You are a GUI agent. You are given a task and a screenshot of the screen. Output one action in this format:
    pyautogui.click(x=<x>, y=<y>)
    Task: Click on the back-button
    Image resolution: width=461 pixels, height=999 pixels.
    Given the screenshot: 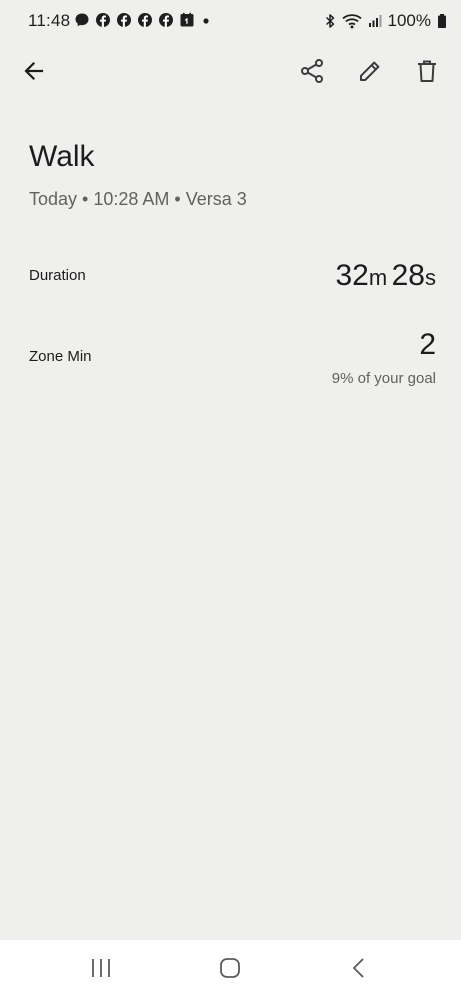 What is the action you would take?
    pyautogui.click(x=34, y=71)
    